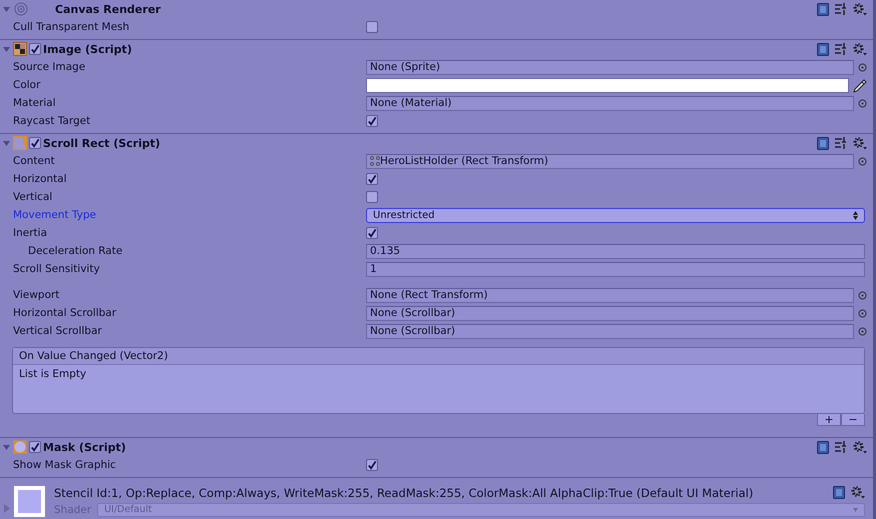 The image size is (876, 519). What do you see at coordinates (610, 67) in the screenshot?
I see `object-field: None (Sprite)` at bounding box center [610, 67].